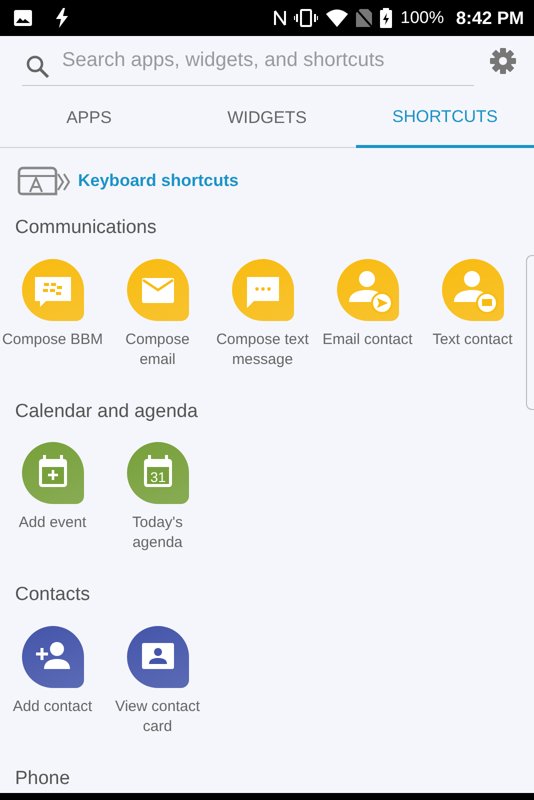  Describe the element at coordinates (38, 67) in the screenshot. I see `search-icon` at that location.